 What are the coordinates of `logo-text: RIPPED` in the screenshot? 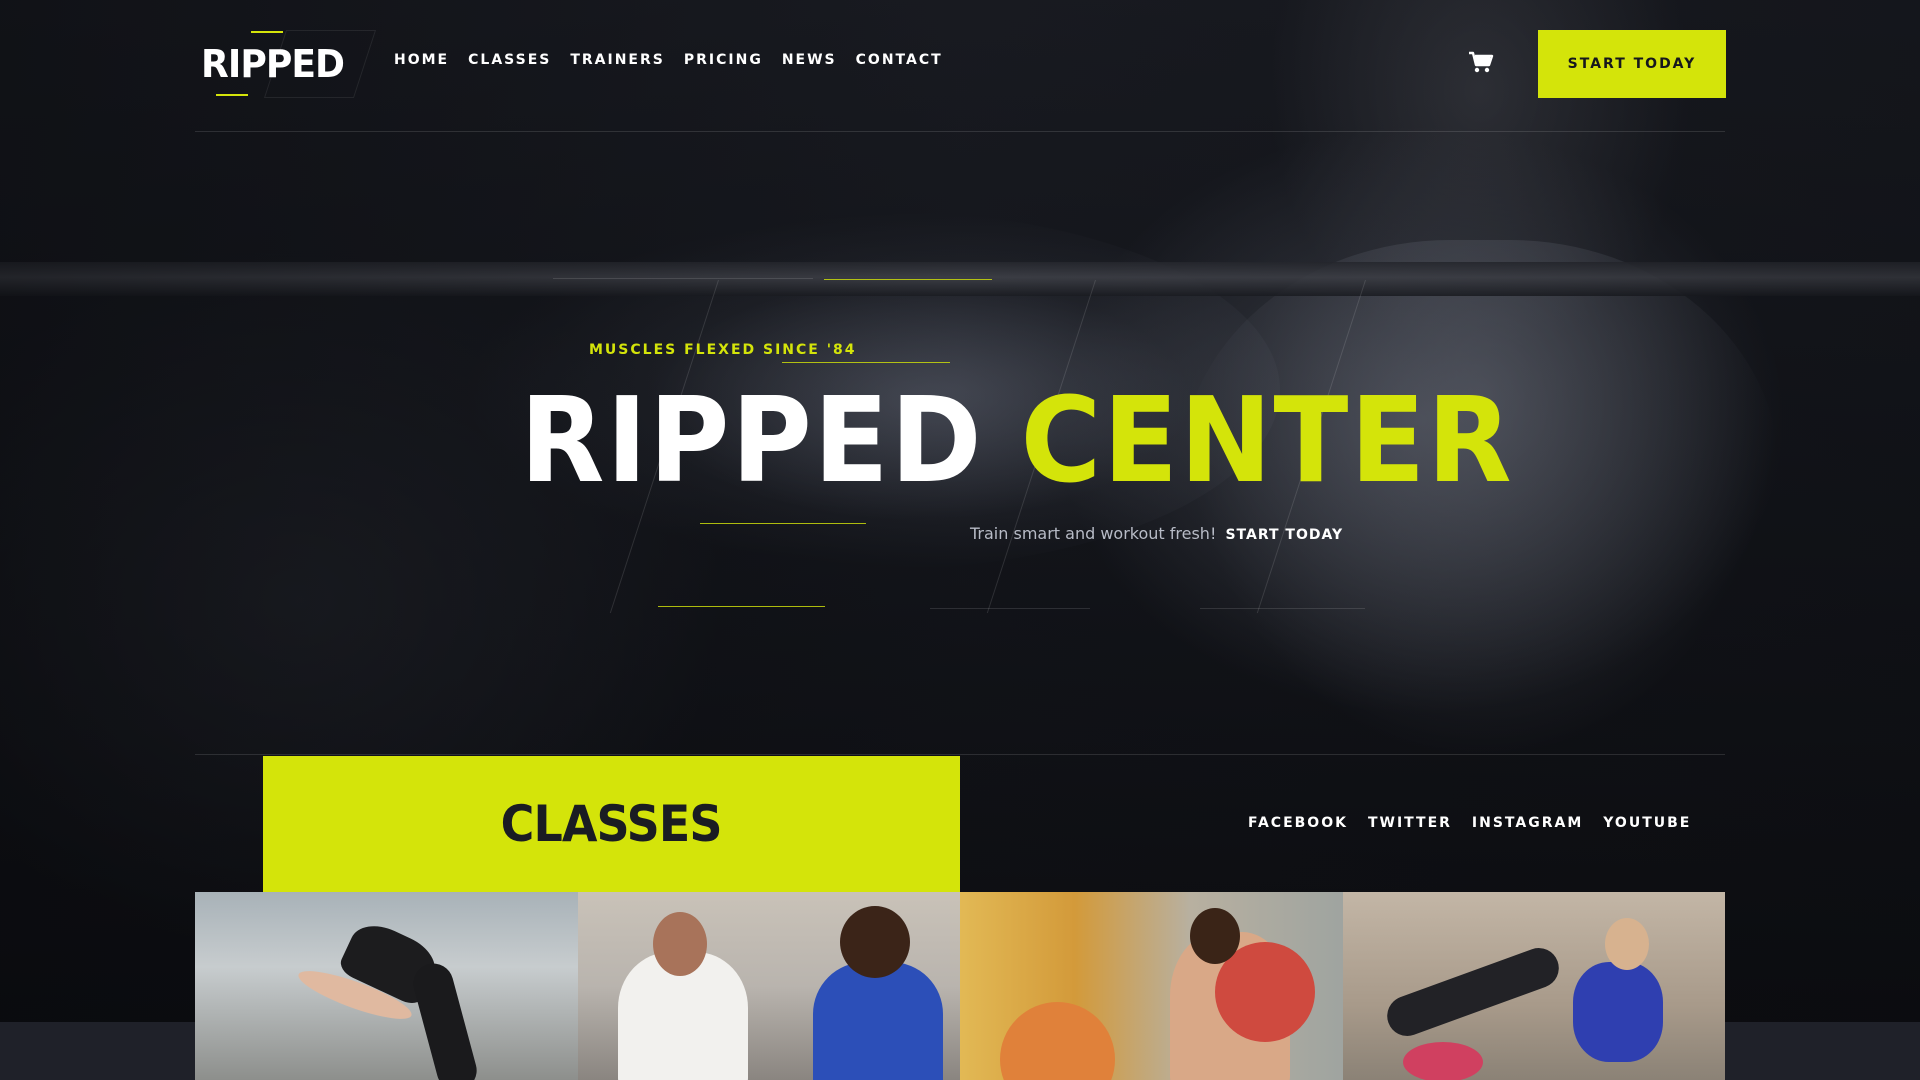 It's located at (273, 64).